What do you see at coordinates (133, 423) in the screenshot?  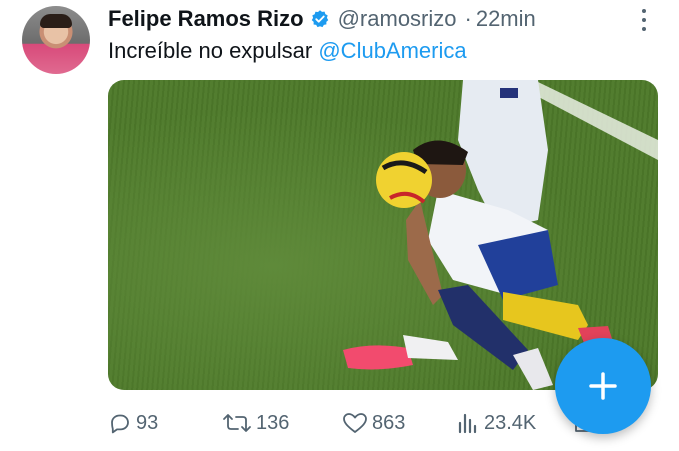 I see `reply-button: 93` at bounding box center [133, 423].